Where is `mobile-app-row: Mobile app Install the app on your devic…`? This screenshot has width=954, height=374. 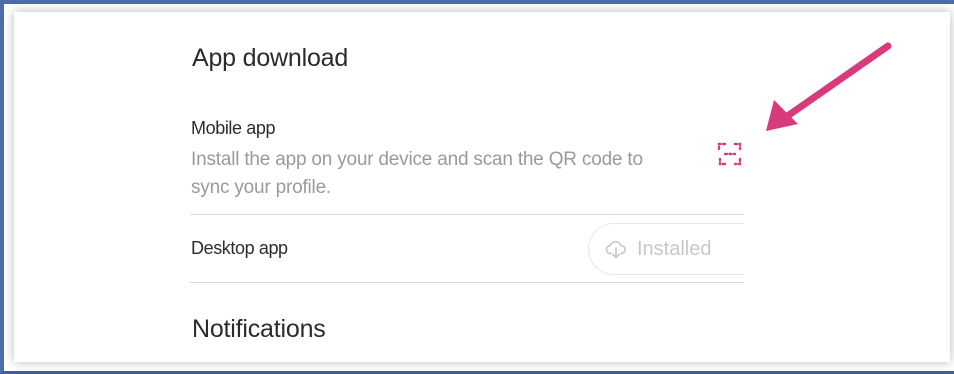
mobile-app-row: Mobile app Install the app on your devic… is located at coordinates (467, 160).